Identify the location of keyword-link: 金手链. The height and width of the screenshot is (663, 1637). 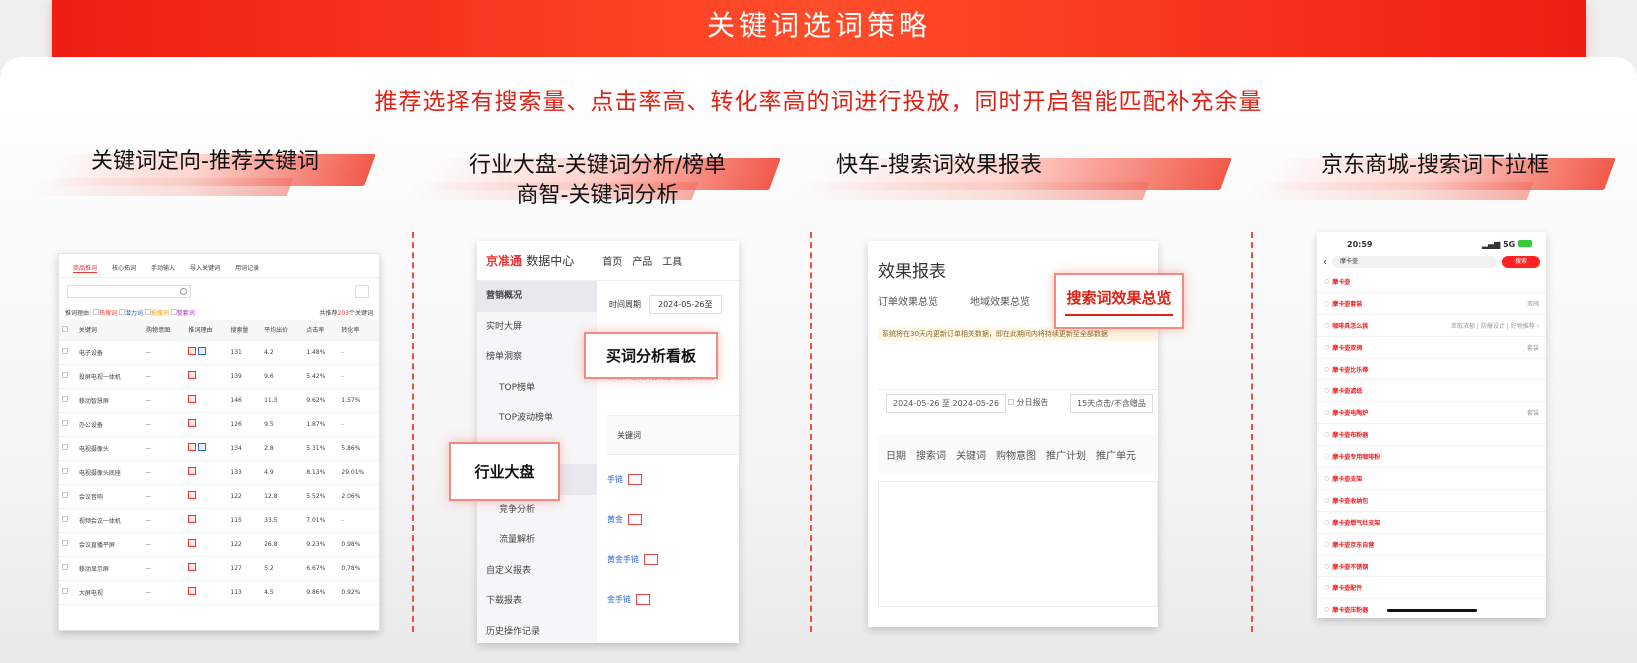
(628, 599).